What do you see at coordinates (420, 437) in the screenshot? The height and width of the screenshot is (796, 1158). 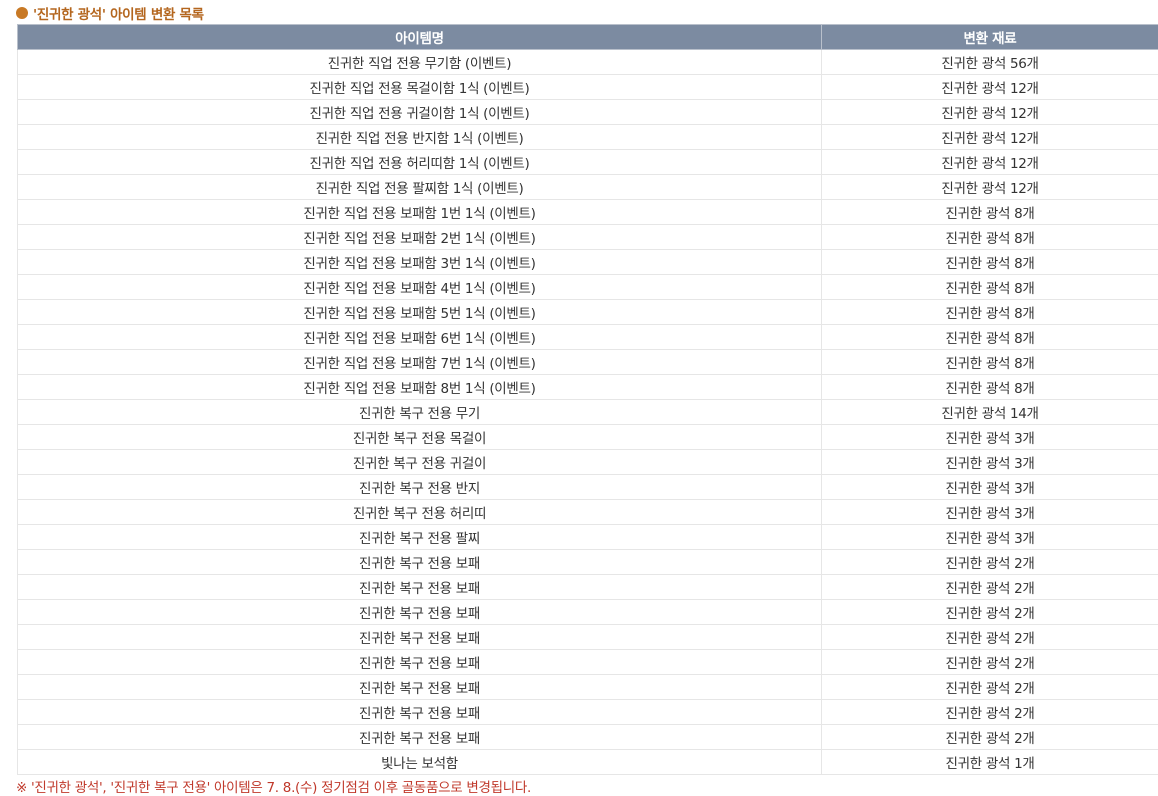 I see `item-name-cell: 진귀한 복구 전용 목걸이` at bounding box center [420, 437].